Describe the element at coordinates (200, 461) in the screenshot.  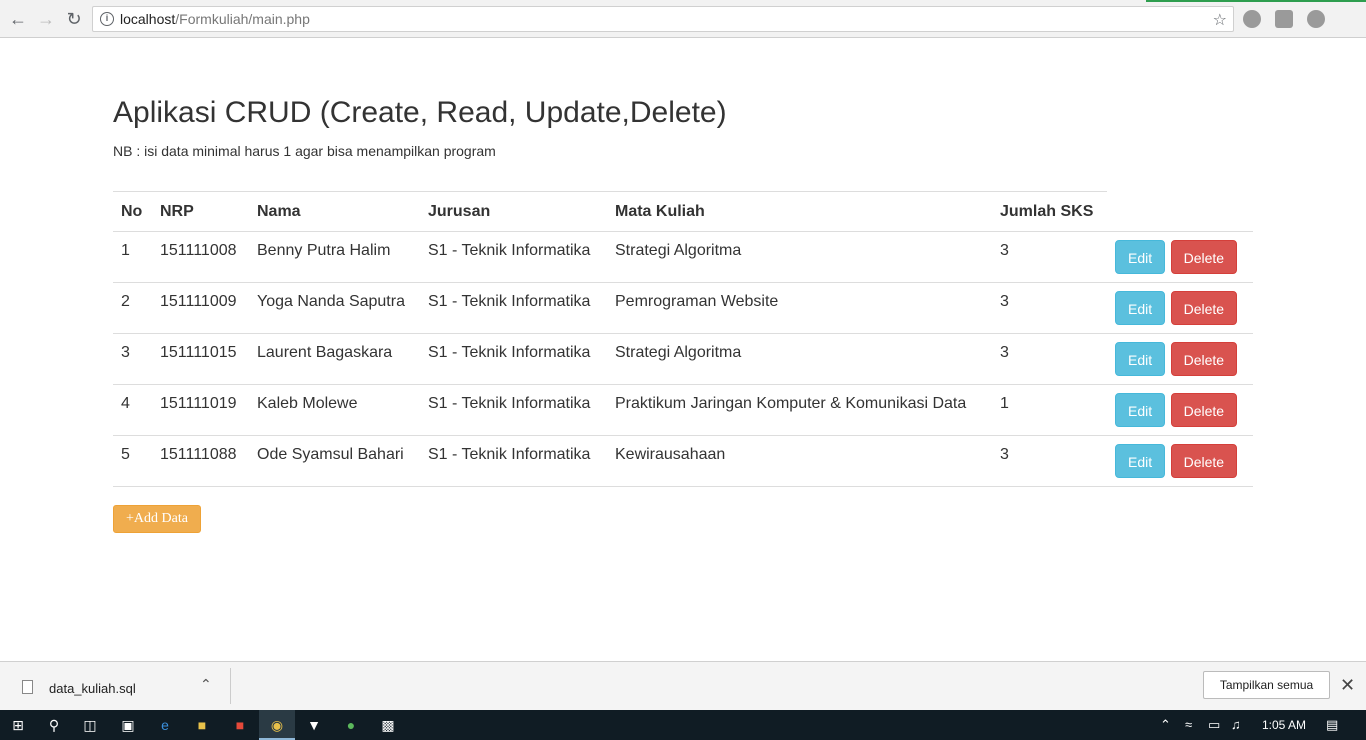
I see `cell-nrp: 151111088` at that location.